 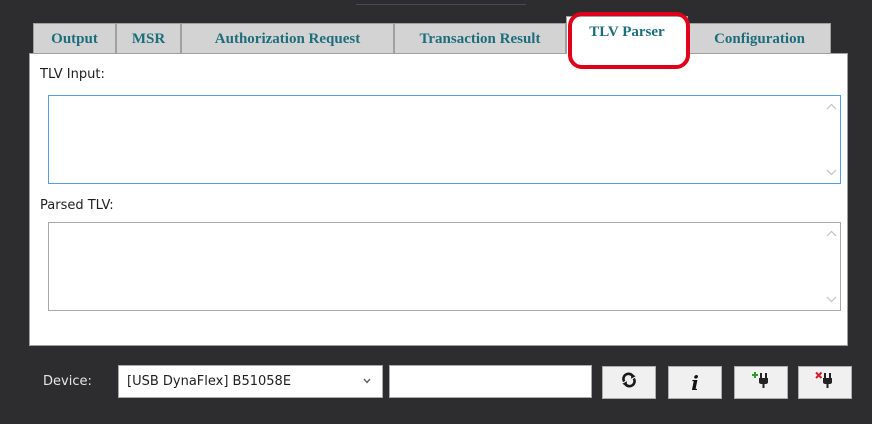 What do you see at coordinates (627, 32) in the screenshot?
I see `tab-label: TLV Parser` at bounding box center [627, 32].